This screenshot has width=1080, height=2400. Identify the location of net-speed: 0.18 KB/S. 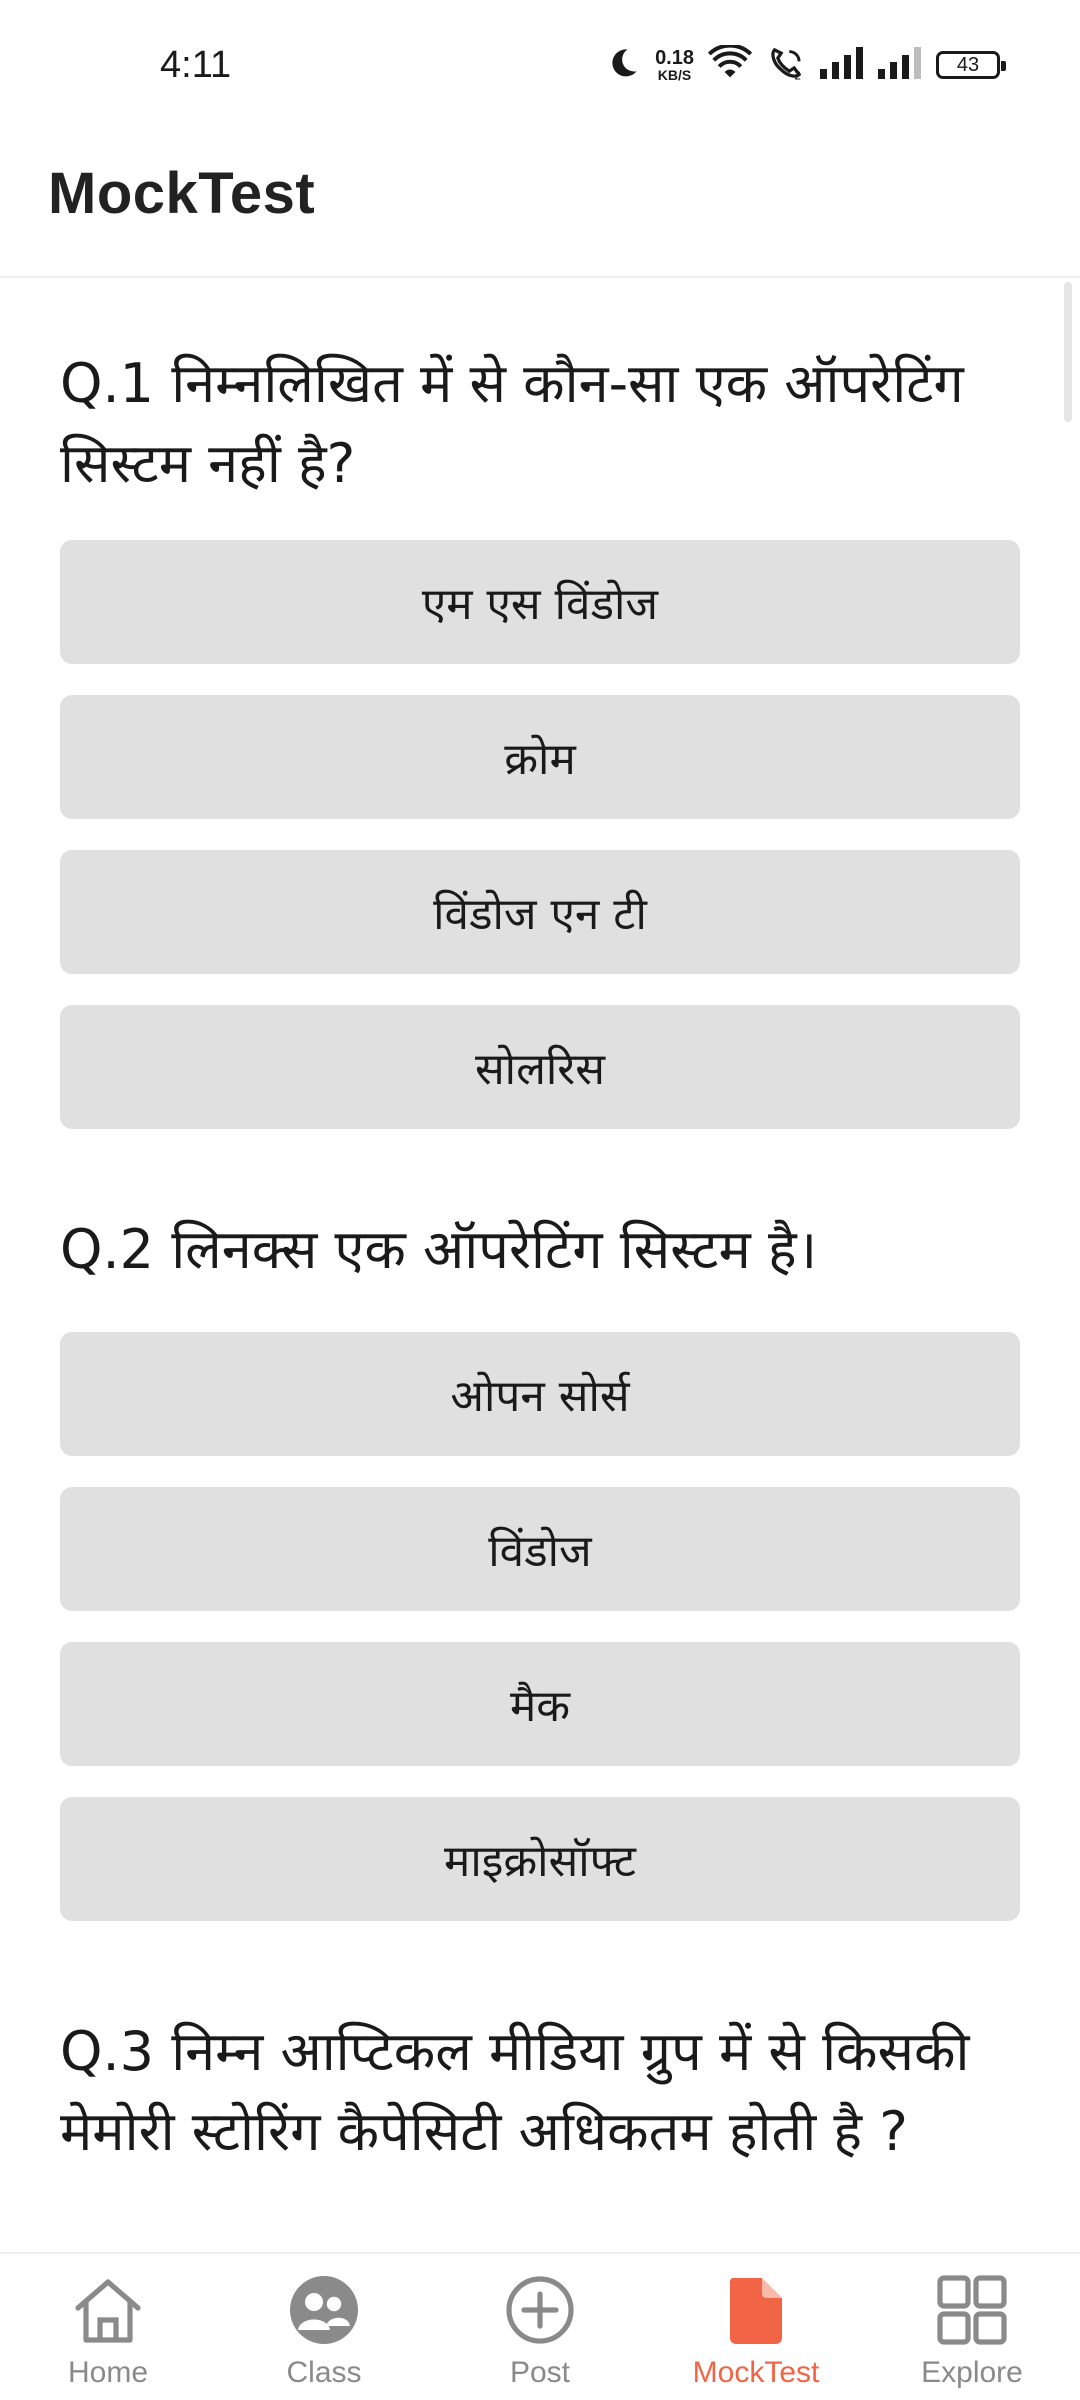
(674, 65).